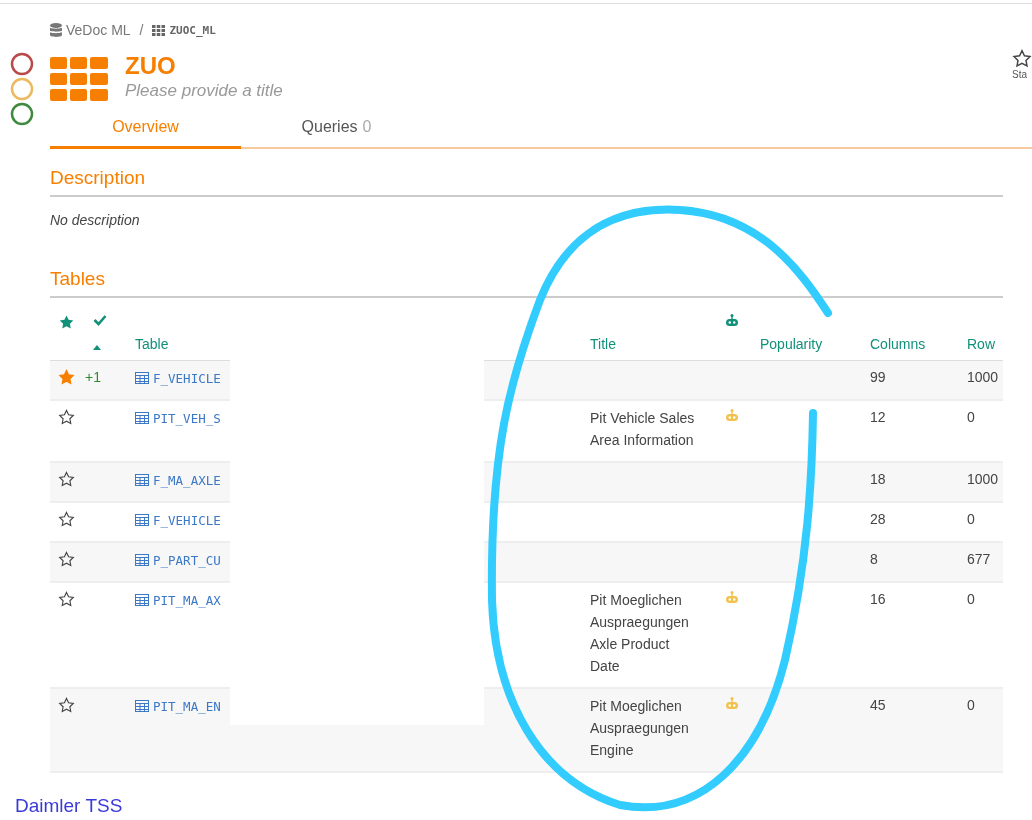 The width and height of the screenshot is (1032, 820). Describe the element at coordinates (640, 728) in the screenshot. I see `table-title: Pit Moeglichen Auspraegungen Engine` at that location.